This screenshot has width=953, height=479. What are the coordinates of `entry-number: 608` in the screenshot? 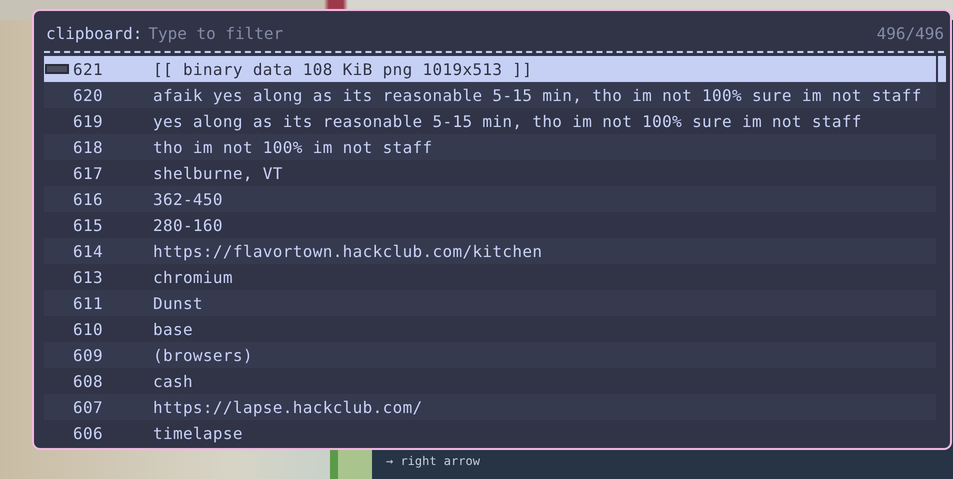 It's located at (88, 381).